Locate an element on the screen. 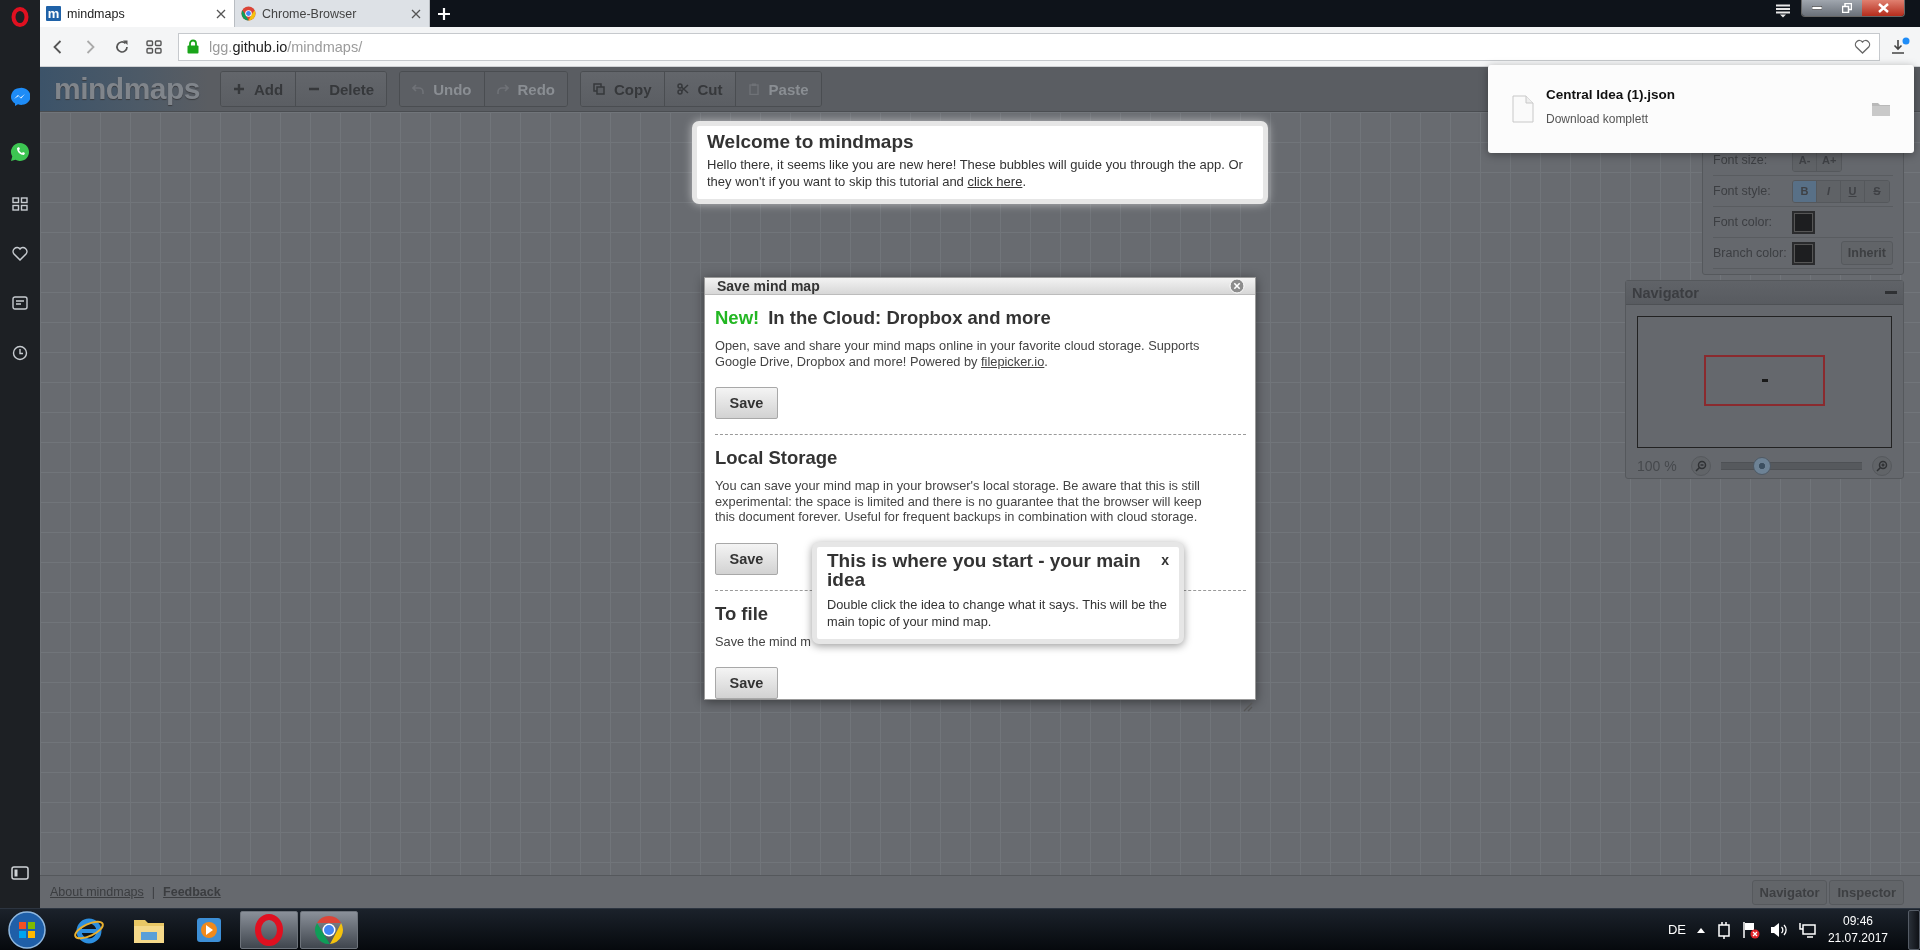 This screenshot has height=950, width=1920. section-title: In the Cloud: Dropbox and more is located at coordinates (909, 318).